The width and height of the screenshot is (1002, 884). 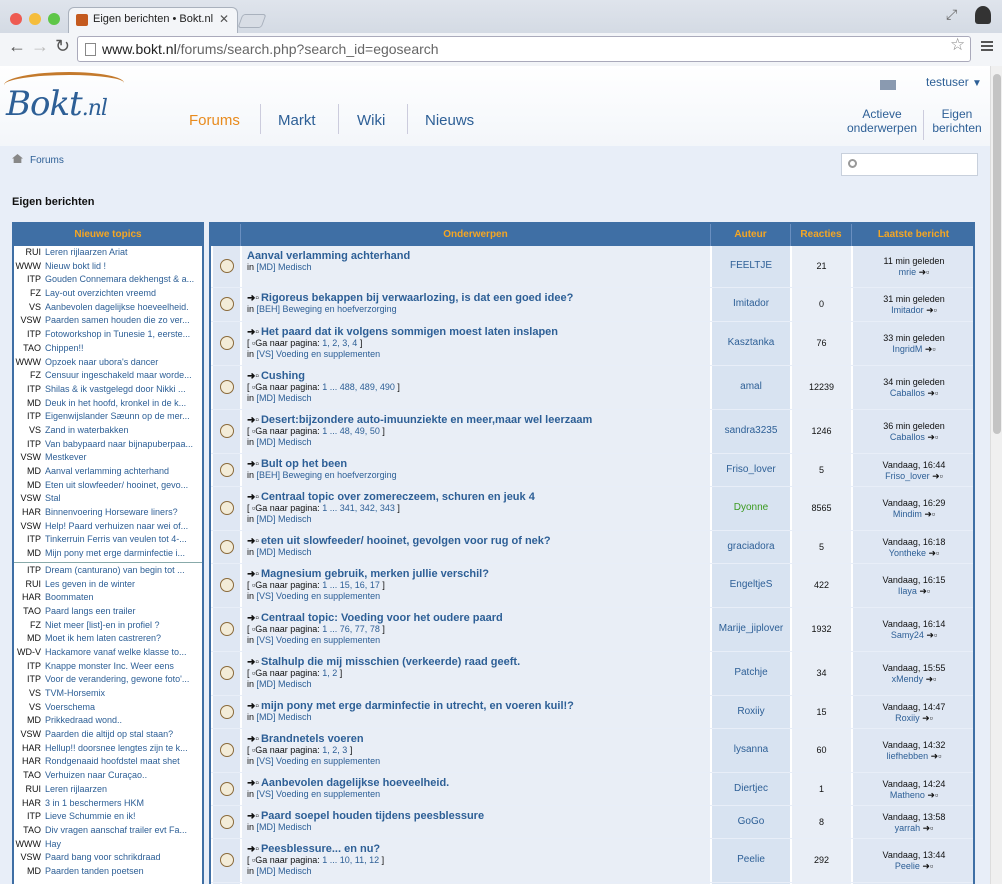 What do you see at coordinates (339, 343) in the screenshot?
I see `page-links: 1, 2, 3, 4` at bounding box center [339, 343].